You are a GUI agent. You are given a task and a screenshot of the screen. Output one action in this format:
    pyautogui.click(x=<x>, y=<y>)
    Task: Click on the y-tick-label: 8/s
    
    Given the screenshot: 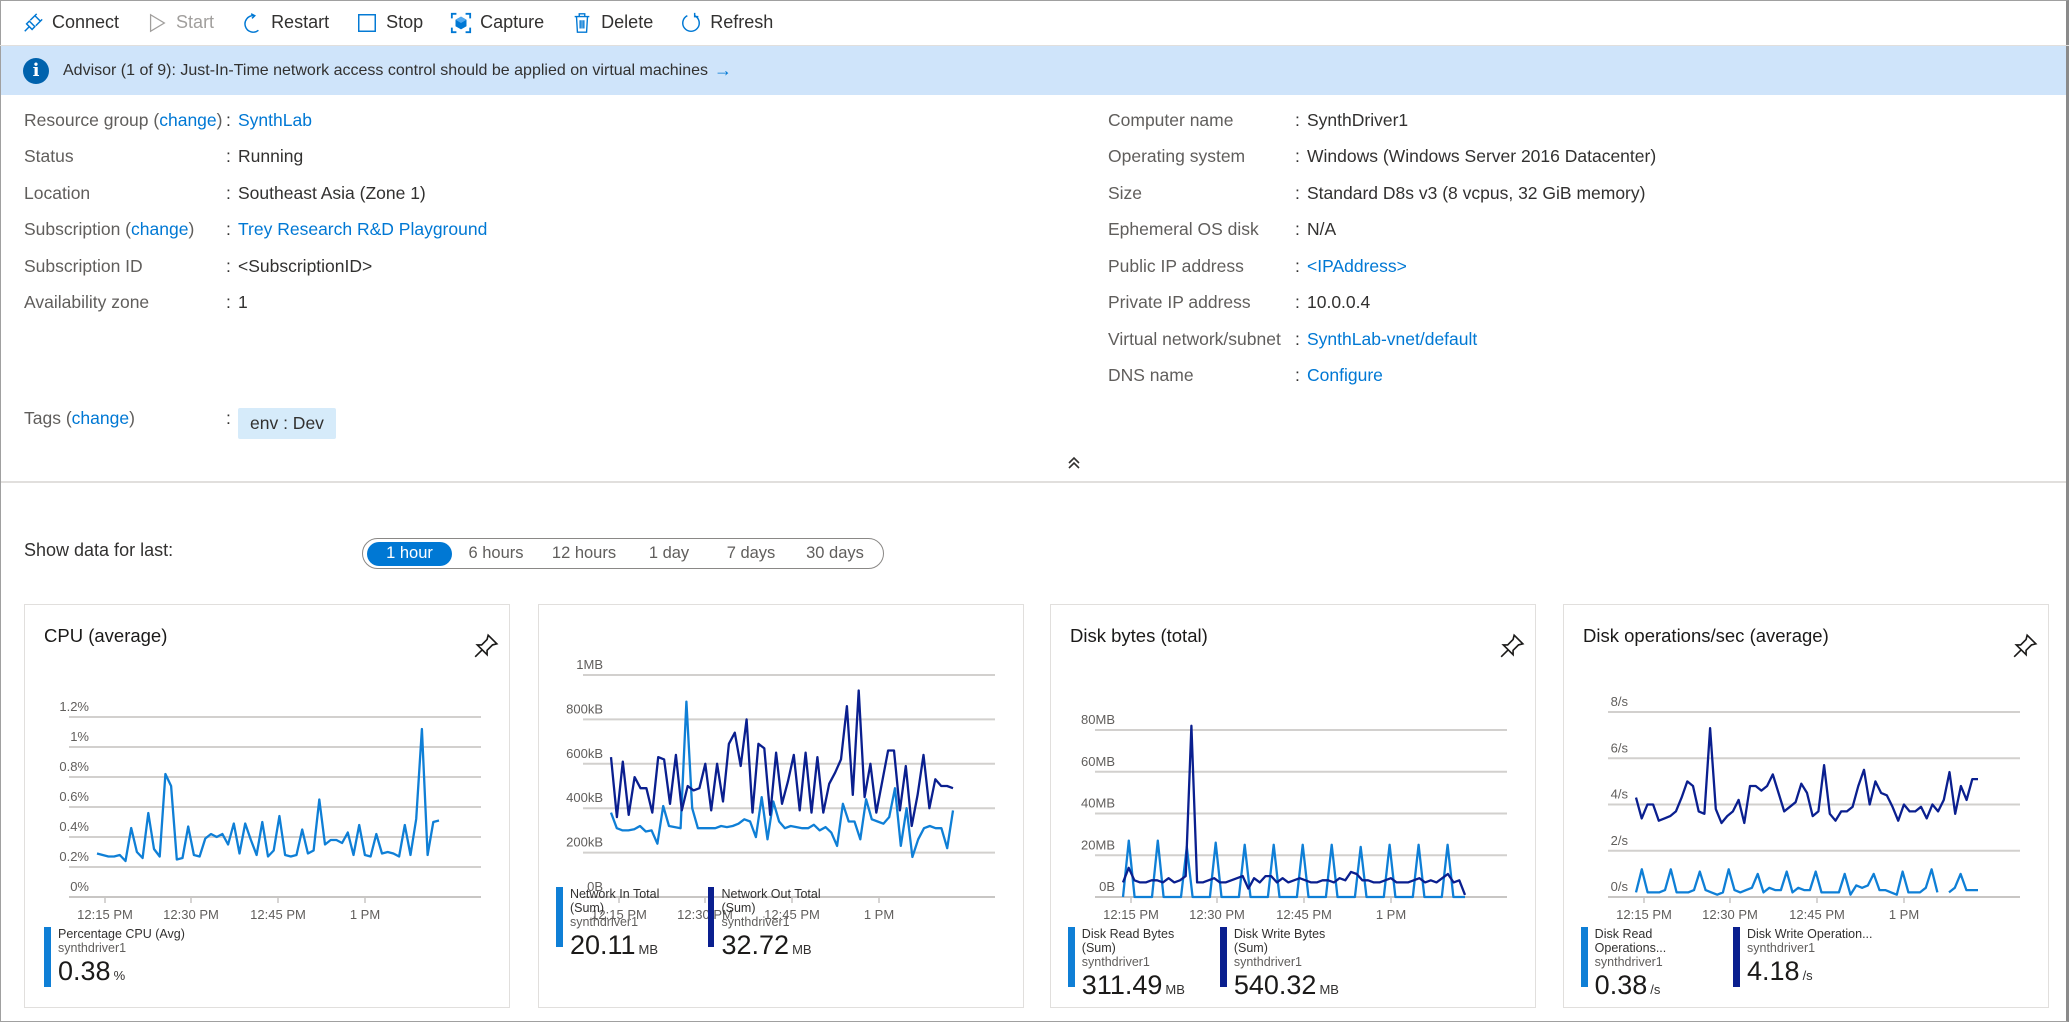 What is the action you would take?
    pyautogui.click(x=1620, y=701)
    